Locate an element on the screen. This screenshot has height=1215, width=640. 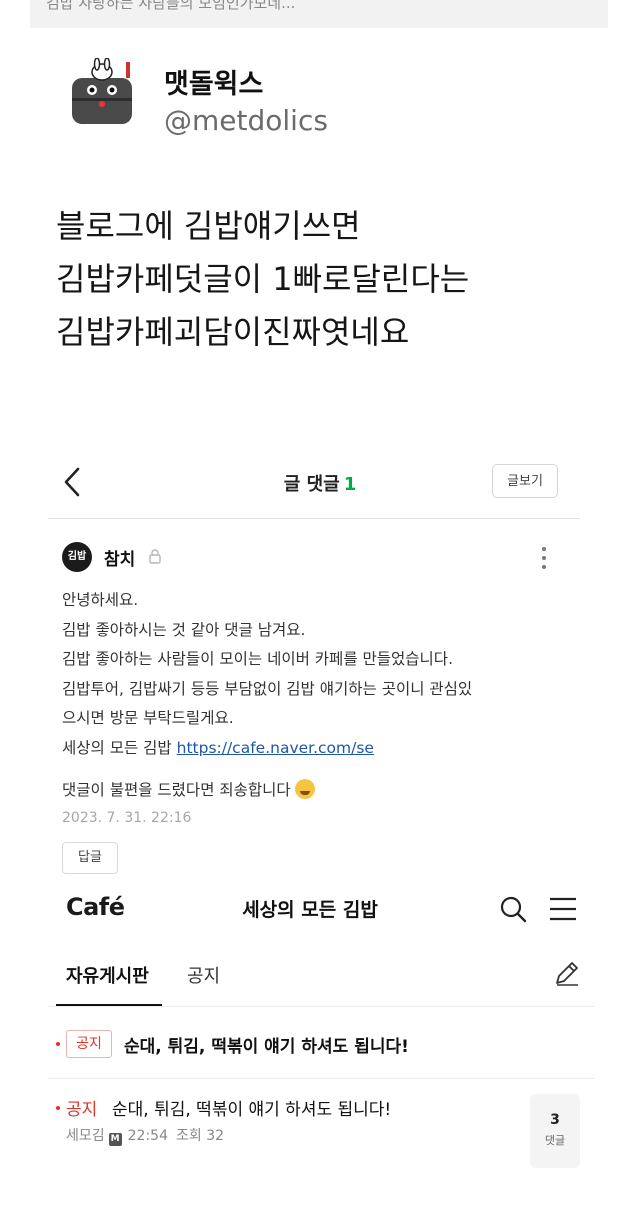
comment-line: 김밥 좋아하시는 것 같아 댓글 남겨요. is located at coordinates (184, 629).